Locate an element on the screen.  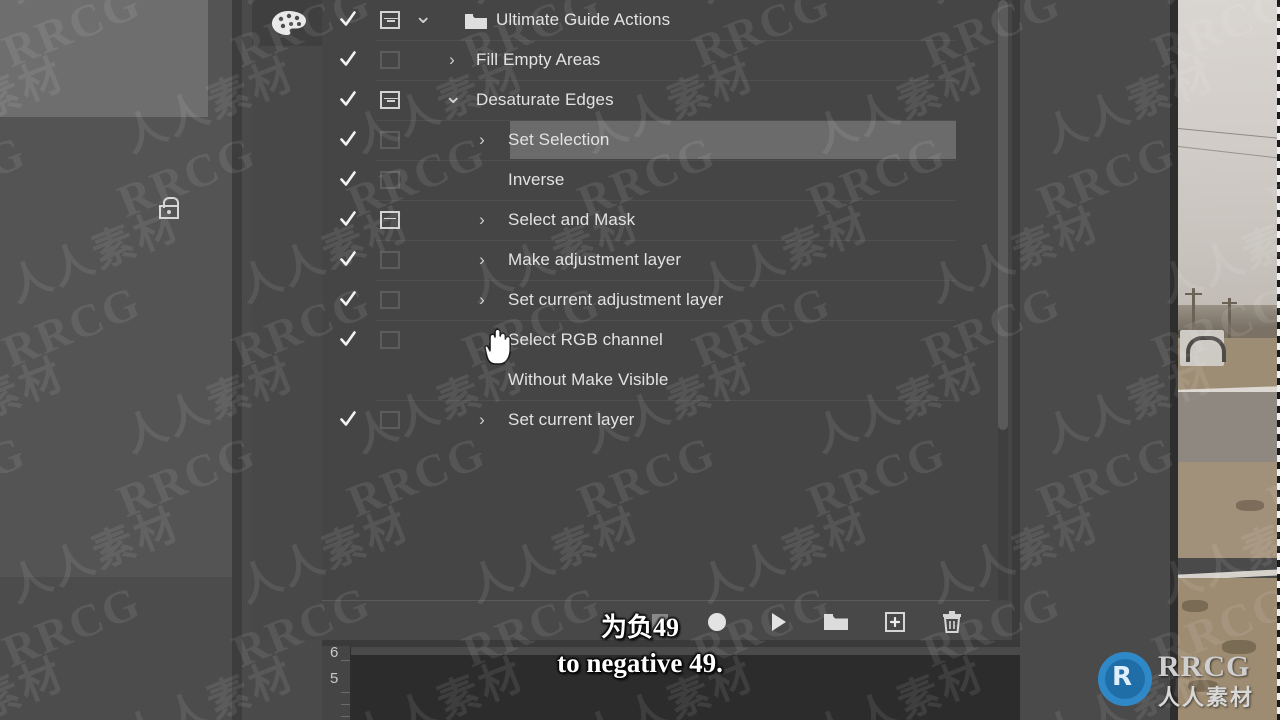
logo-wordmark: RRCG is located at coordinates (1204, 666).